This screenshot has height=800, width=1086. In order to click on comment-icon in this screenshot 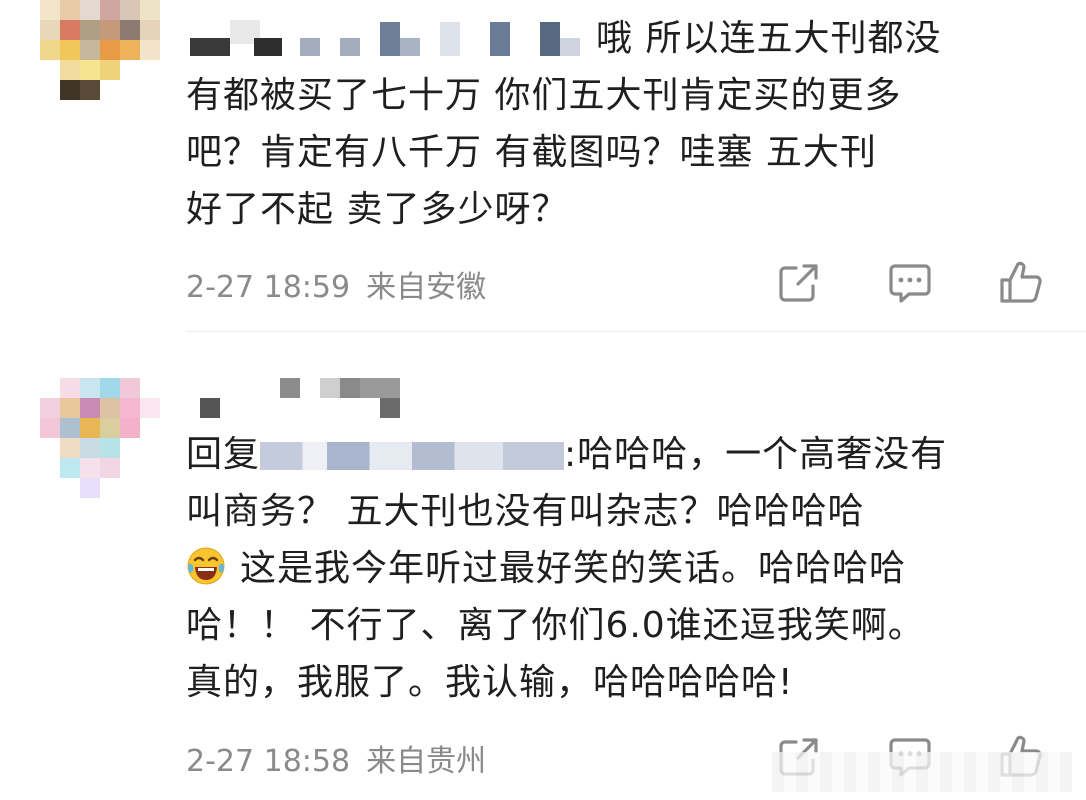, I will do `click(910, 283)`.